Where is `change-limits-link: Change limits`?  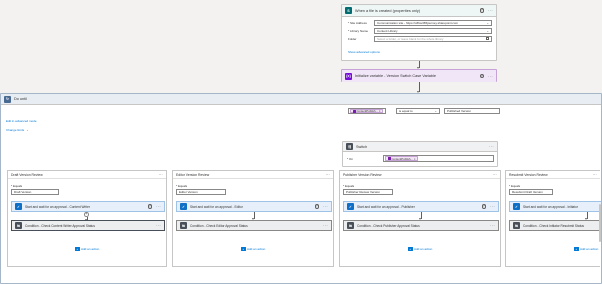 change-limits-link: Change limits is located at coordinates (15, 130).